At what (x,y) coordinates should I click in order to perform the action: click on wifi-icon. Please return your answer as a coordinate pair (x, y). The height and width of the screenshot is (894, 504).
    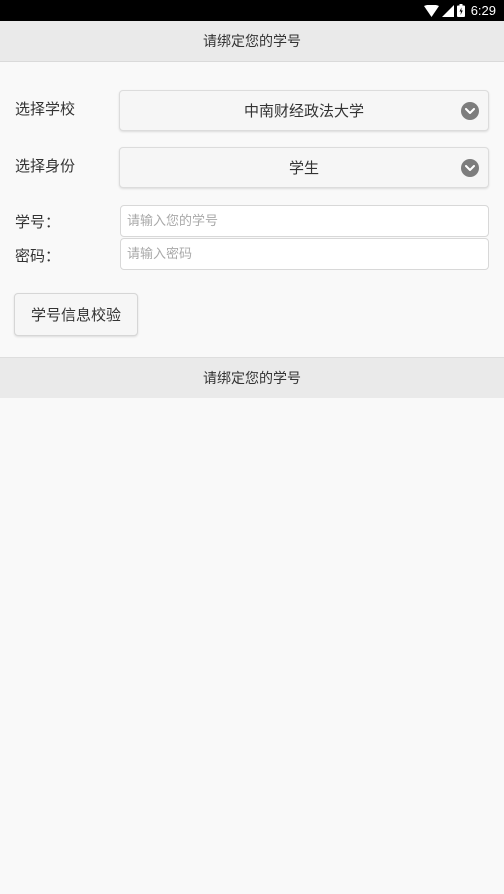
    Looking at the image, I should click on (431, 10).